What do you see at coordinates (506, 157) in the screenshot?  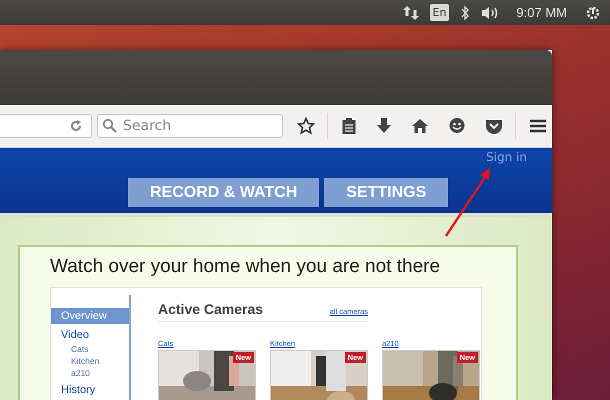 I see `sign-in-link: Sign in` at bounding box center [506, 157].